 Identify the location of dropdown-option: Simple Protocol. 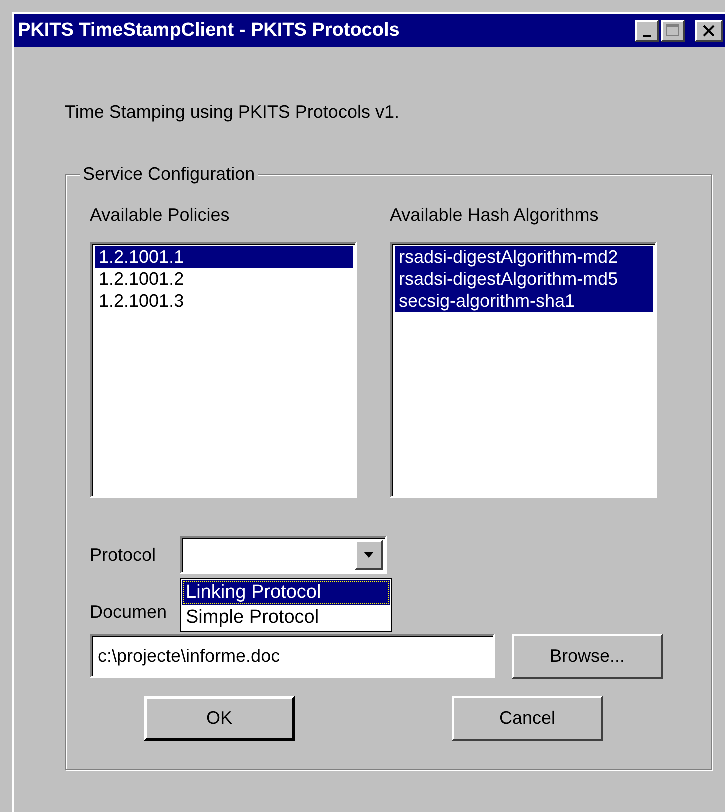
(286, 617).